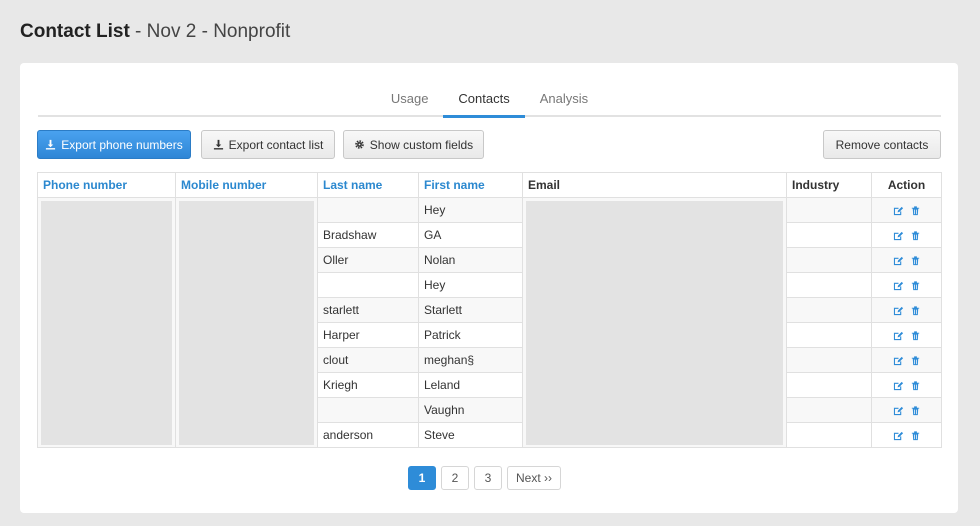  I want to click on phone-number-cell, so click(106, 322).